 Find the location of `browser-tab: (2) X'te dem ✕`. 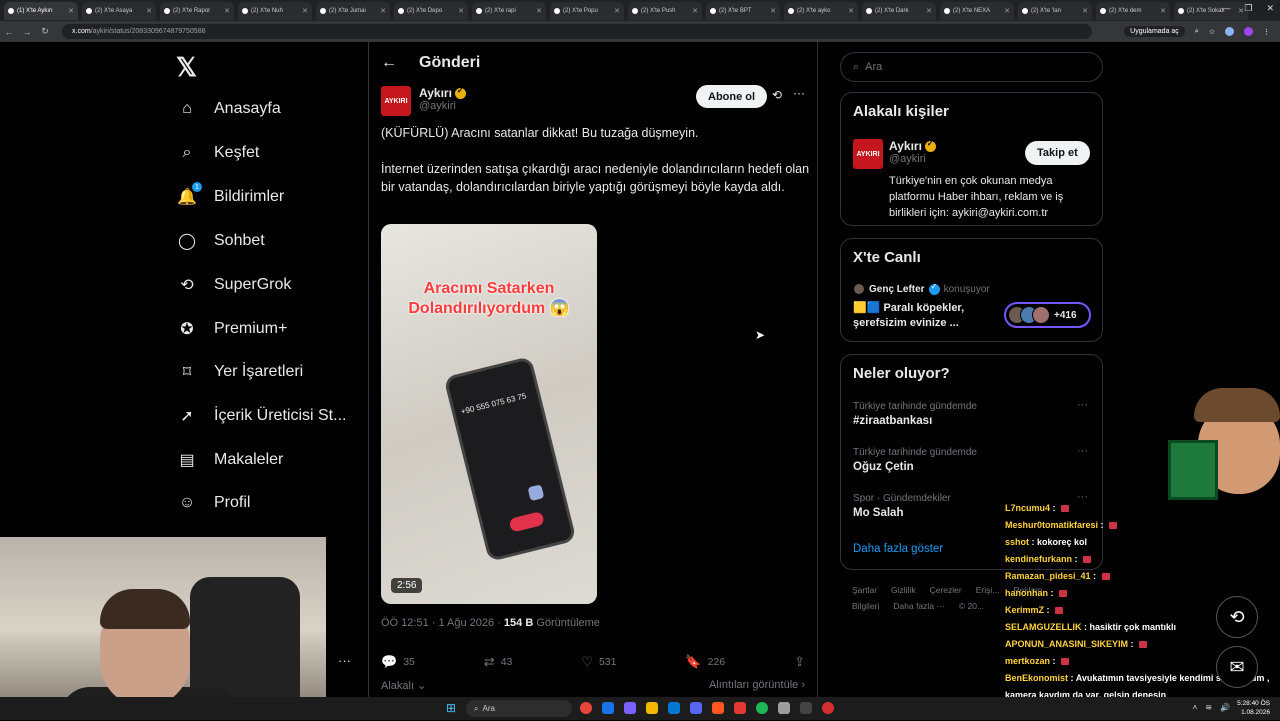

browser-tab: (2) X'te dem ✕ is located at coordinates (1133, 10).